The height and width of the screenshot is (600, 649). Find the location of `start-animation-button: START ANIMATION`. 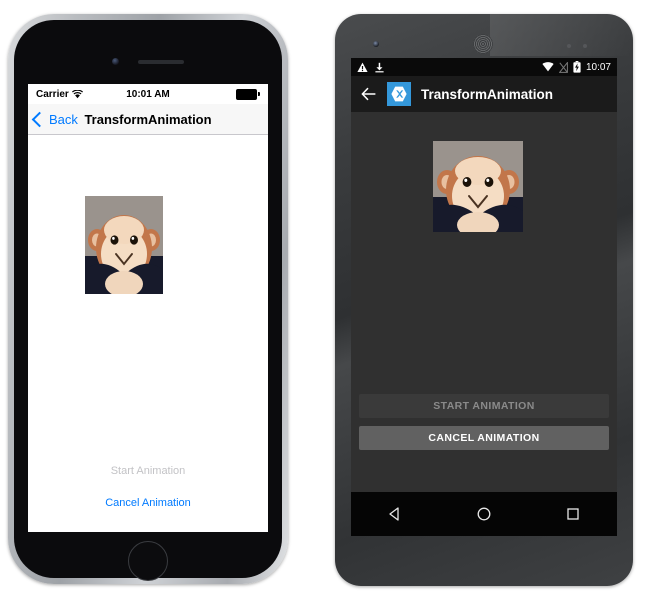

start-animation-button: START ANIMATION is located at coordinates (484, 406).